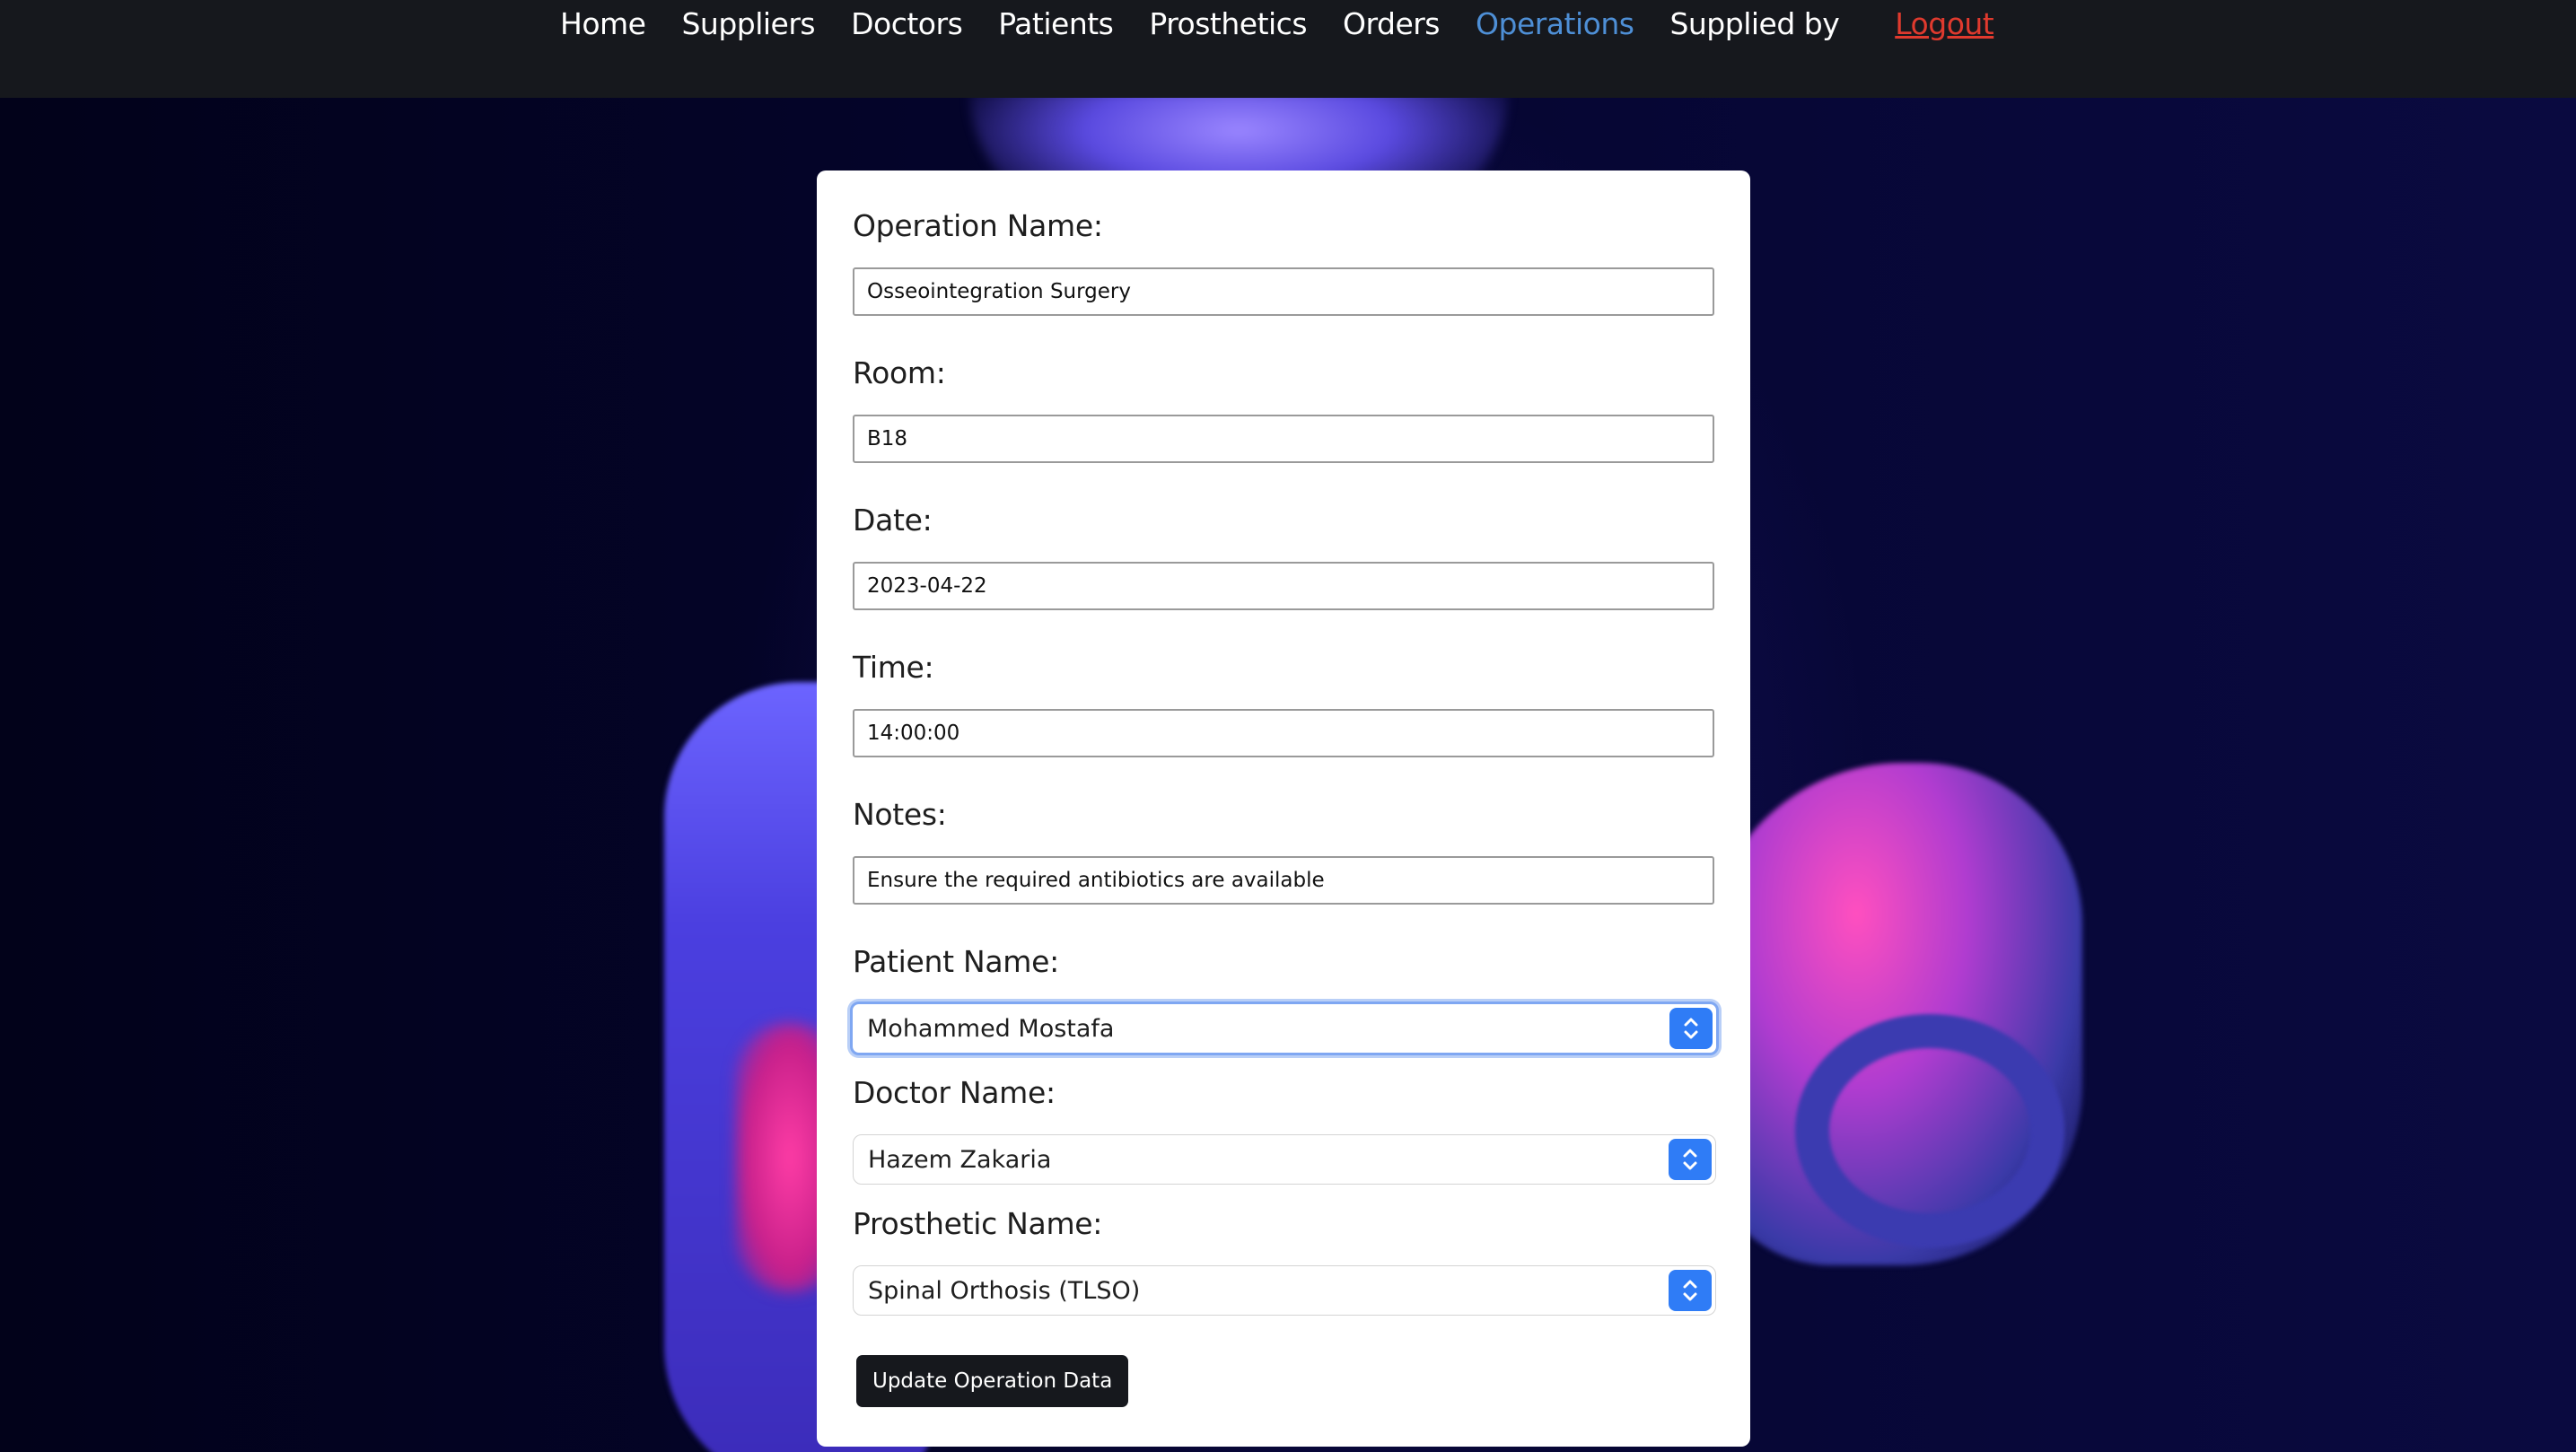  Describe the element at coordinates (1284, 1290) in the screenshot. I see `prosthetic-name-select: Spinal Orthosis (TLSO)` at that location.